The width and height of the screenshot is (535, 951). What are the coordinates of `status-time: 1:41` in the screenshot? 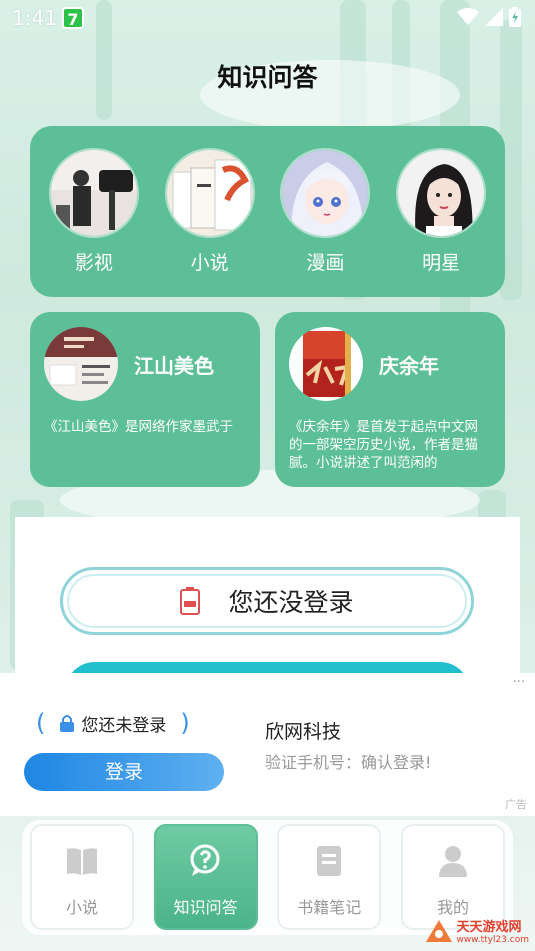 It's located at (34, 18).